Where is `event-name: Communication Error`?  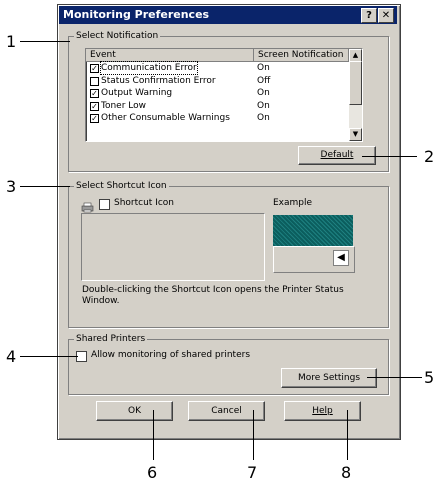
event-name: Communication Error is located at coordinates (149, 68).